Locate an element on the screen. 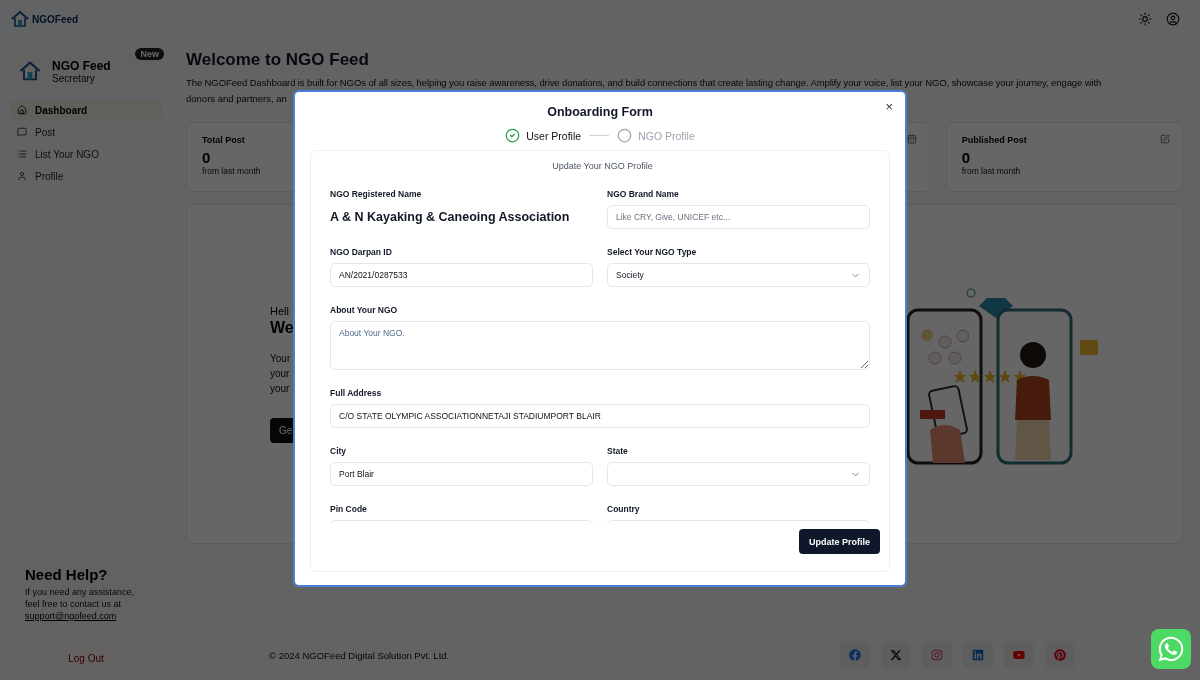 The image size is (1200, 680). nav-item: List Your NGO is located at coordinates (86, 154).